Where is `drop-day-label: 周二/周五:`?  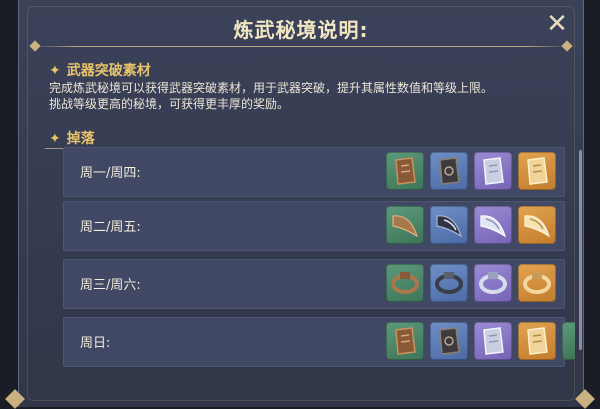 drop-day-label: 周二/周五: is located at coordinates (110, 227).